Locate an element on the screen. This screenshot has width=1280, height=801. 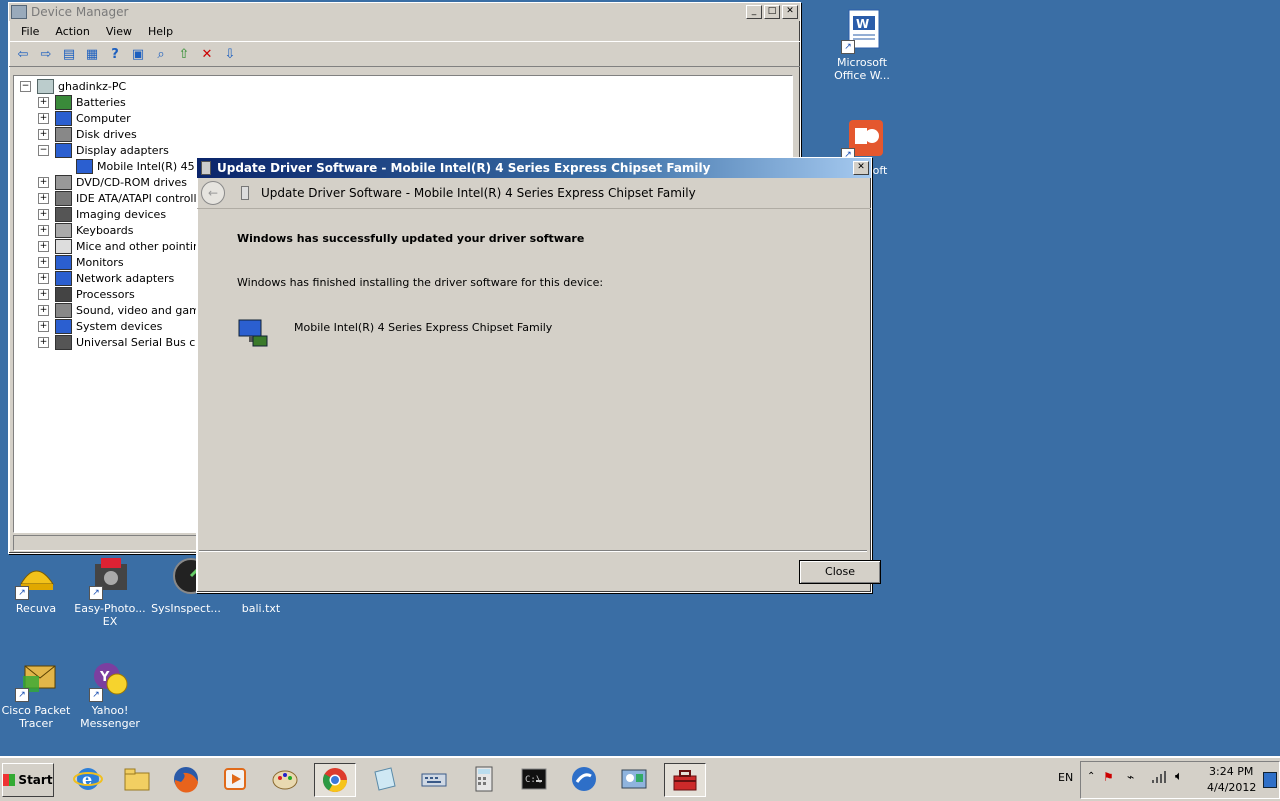
taskbar-control-panel is located at coordinates (634, 779).